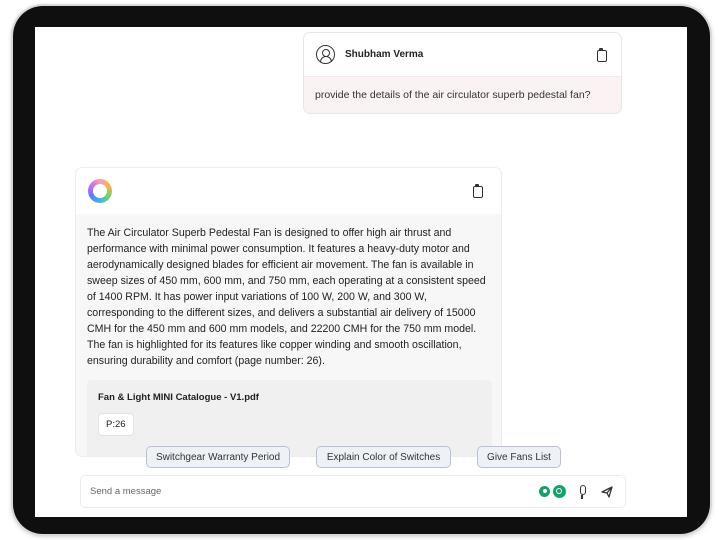  I want to click on suggestion-chip: Switchgear Warranty Period, so click(218, 457).